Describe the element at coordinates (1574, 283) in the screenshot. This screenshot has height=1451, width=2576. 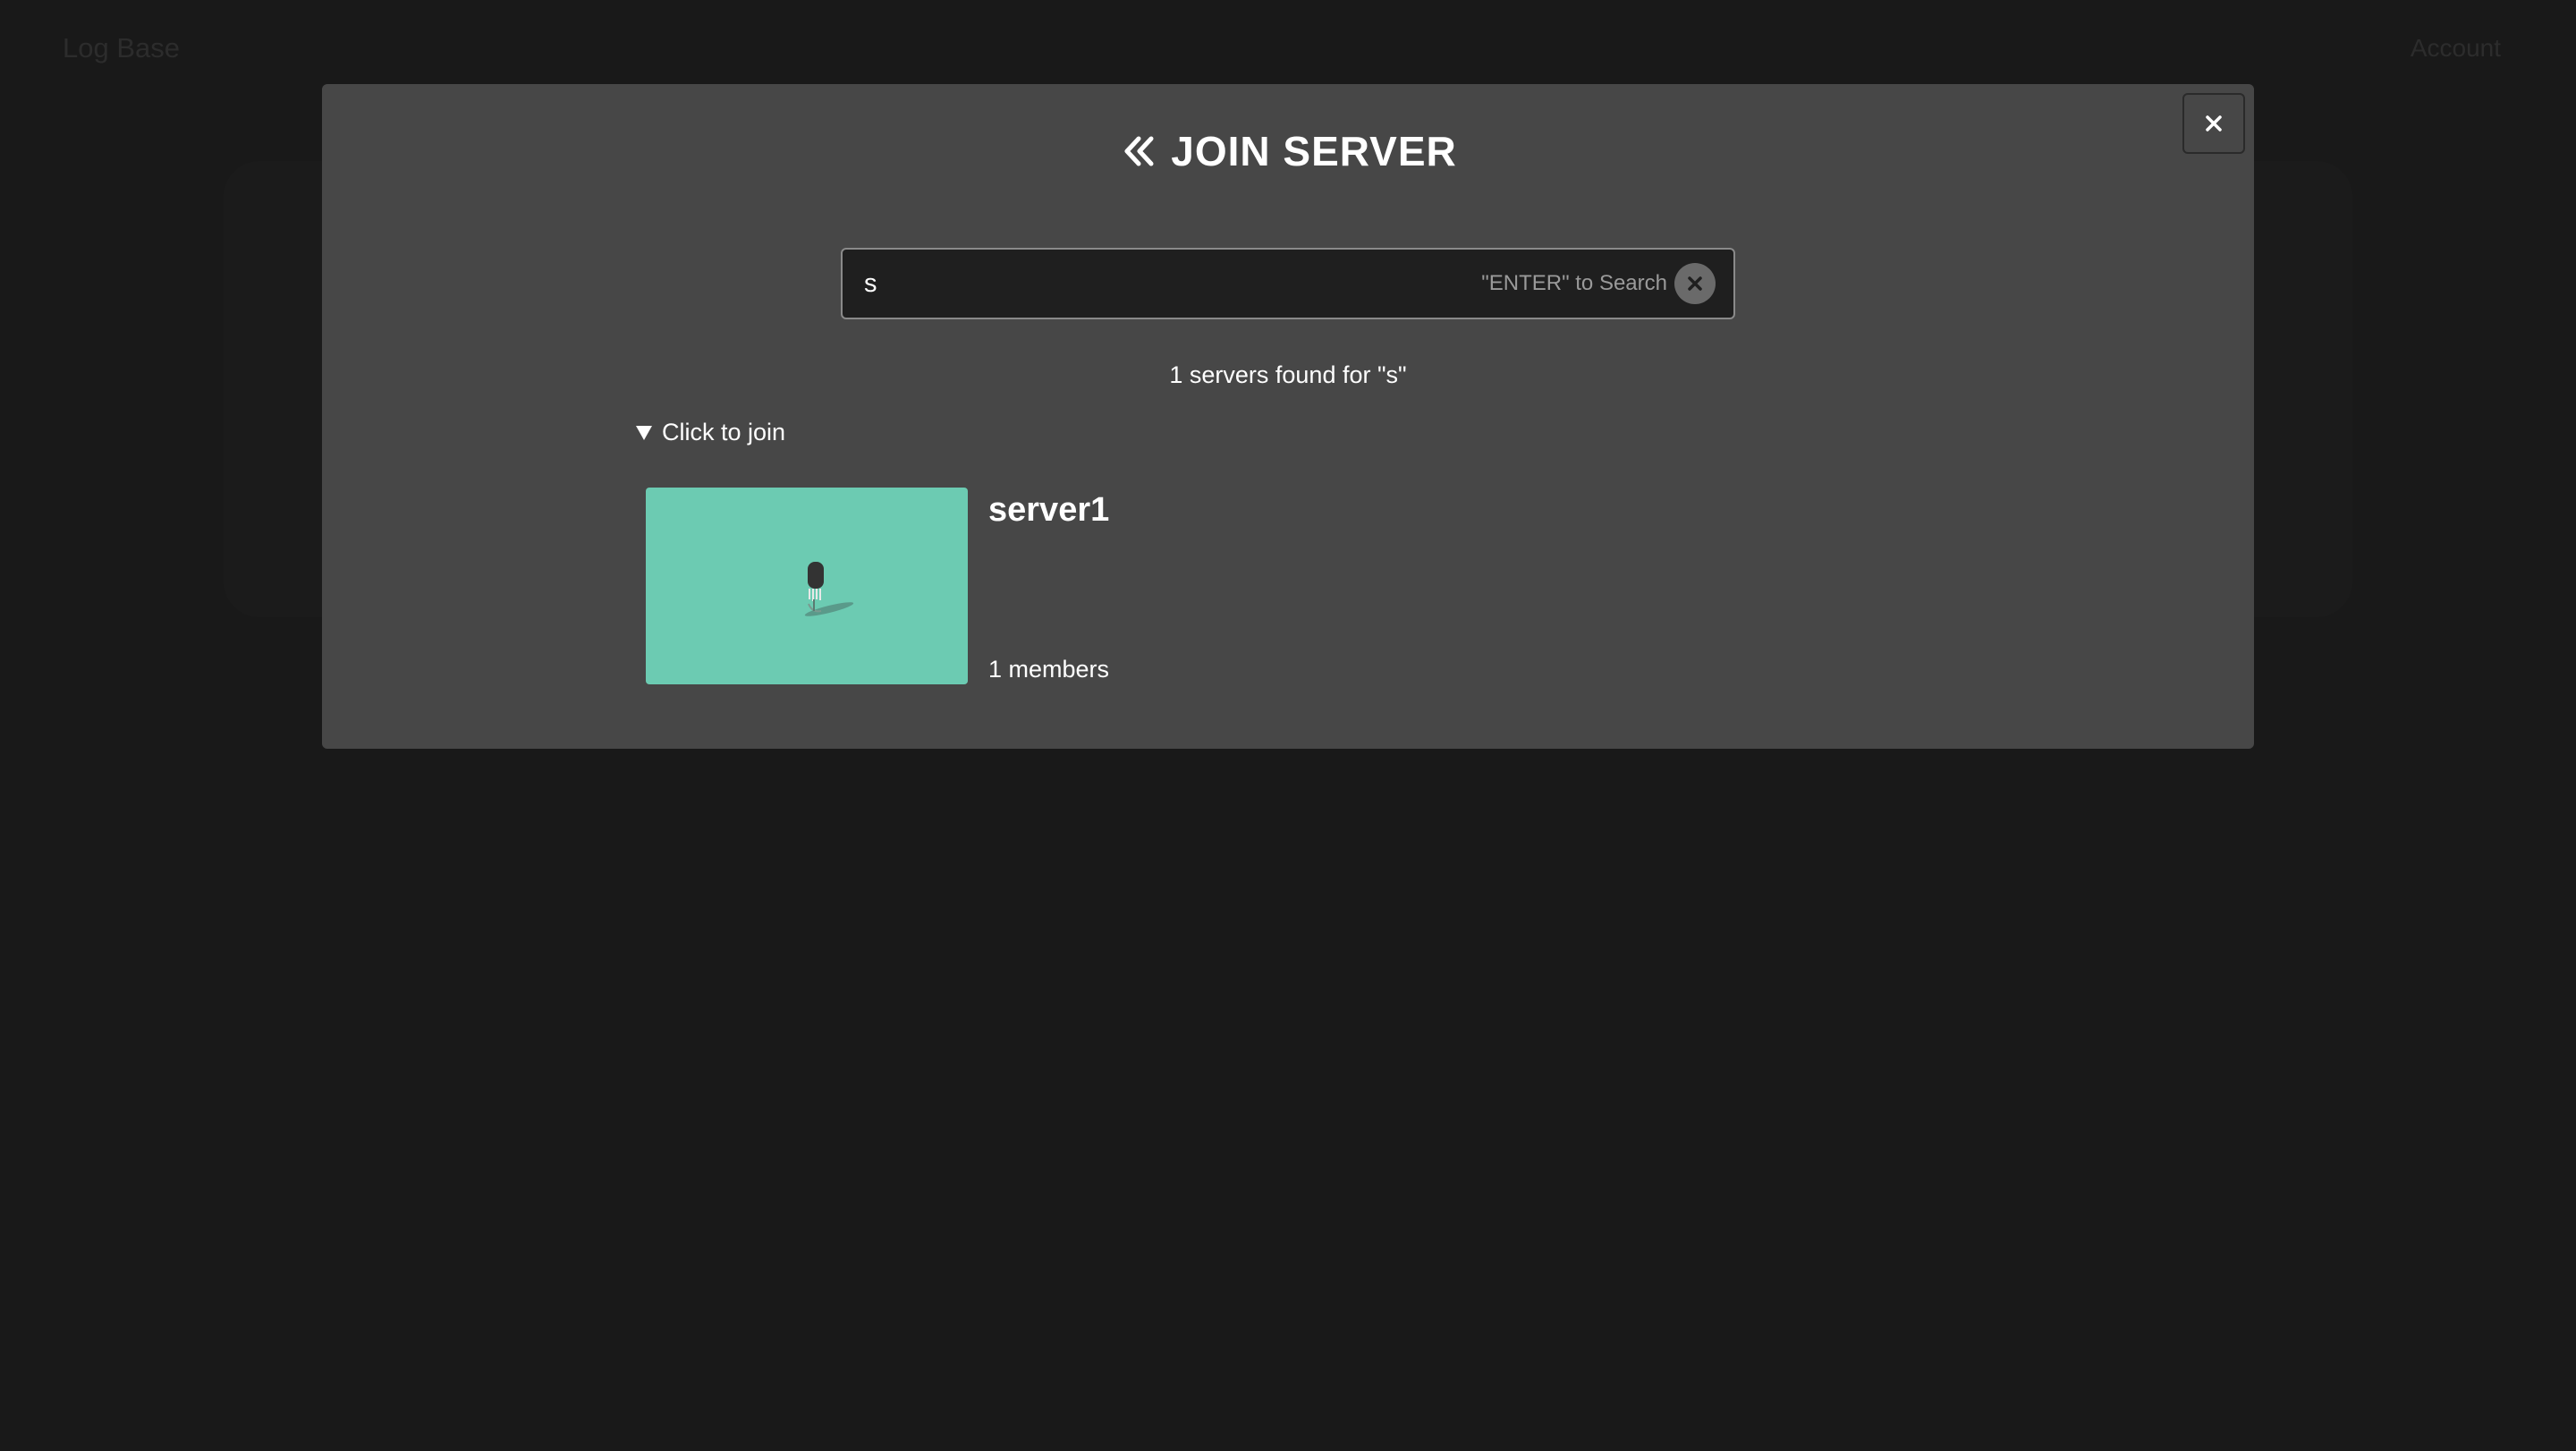
I see `search-hint: "ENTER" to Search` at that location.